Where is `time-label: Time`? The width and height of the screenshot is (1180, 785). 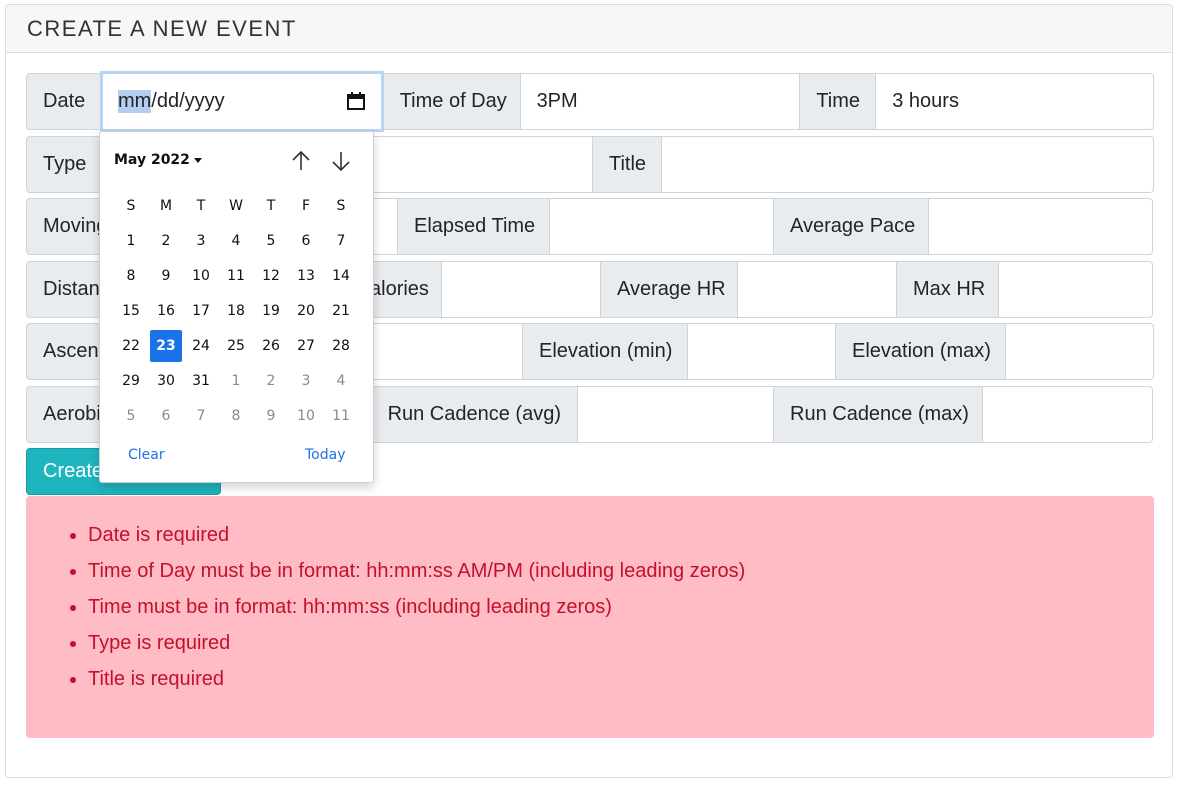 time-label: Time is located at coordinates (838, 101).